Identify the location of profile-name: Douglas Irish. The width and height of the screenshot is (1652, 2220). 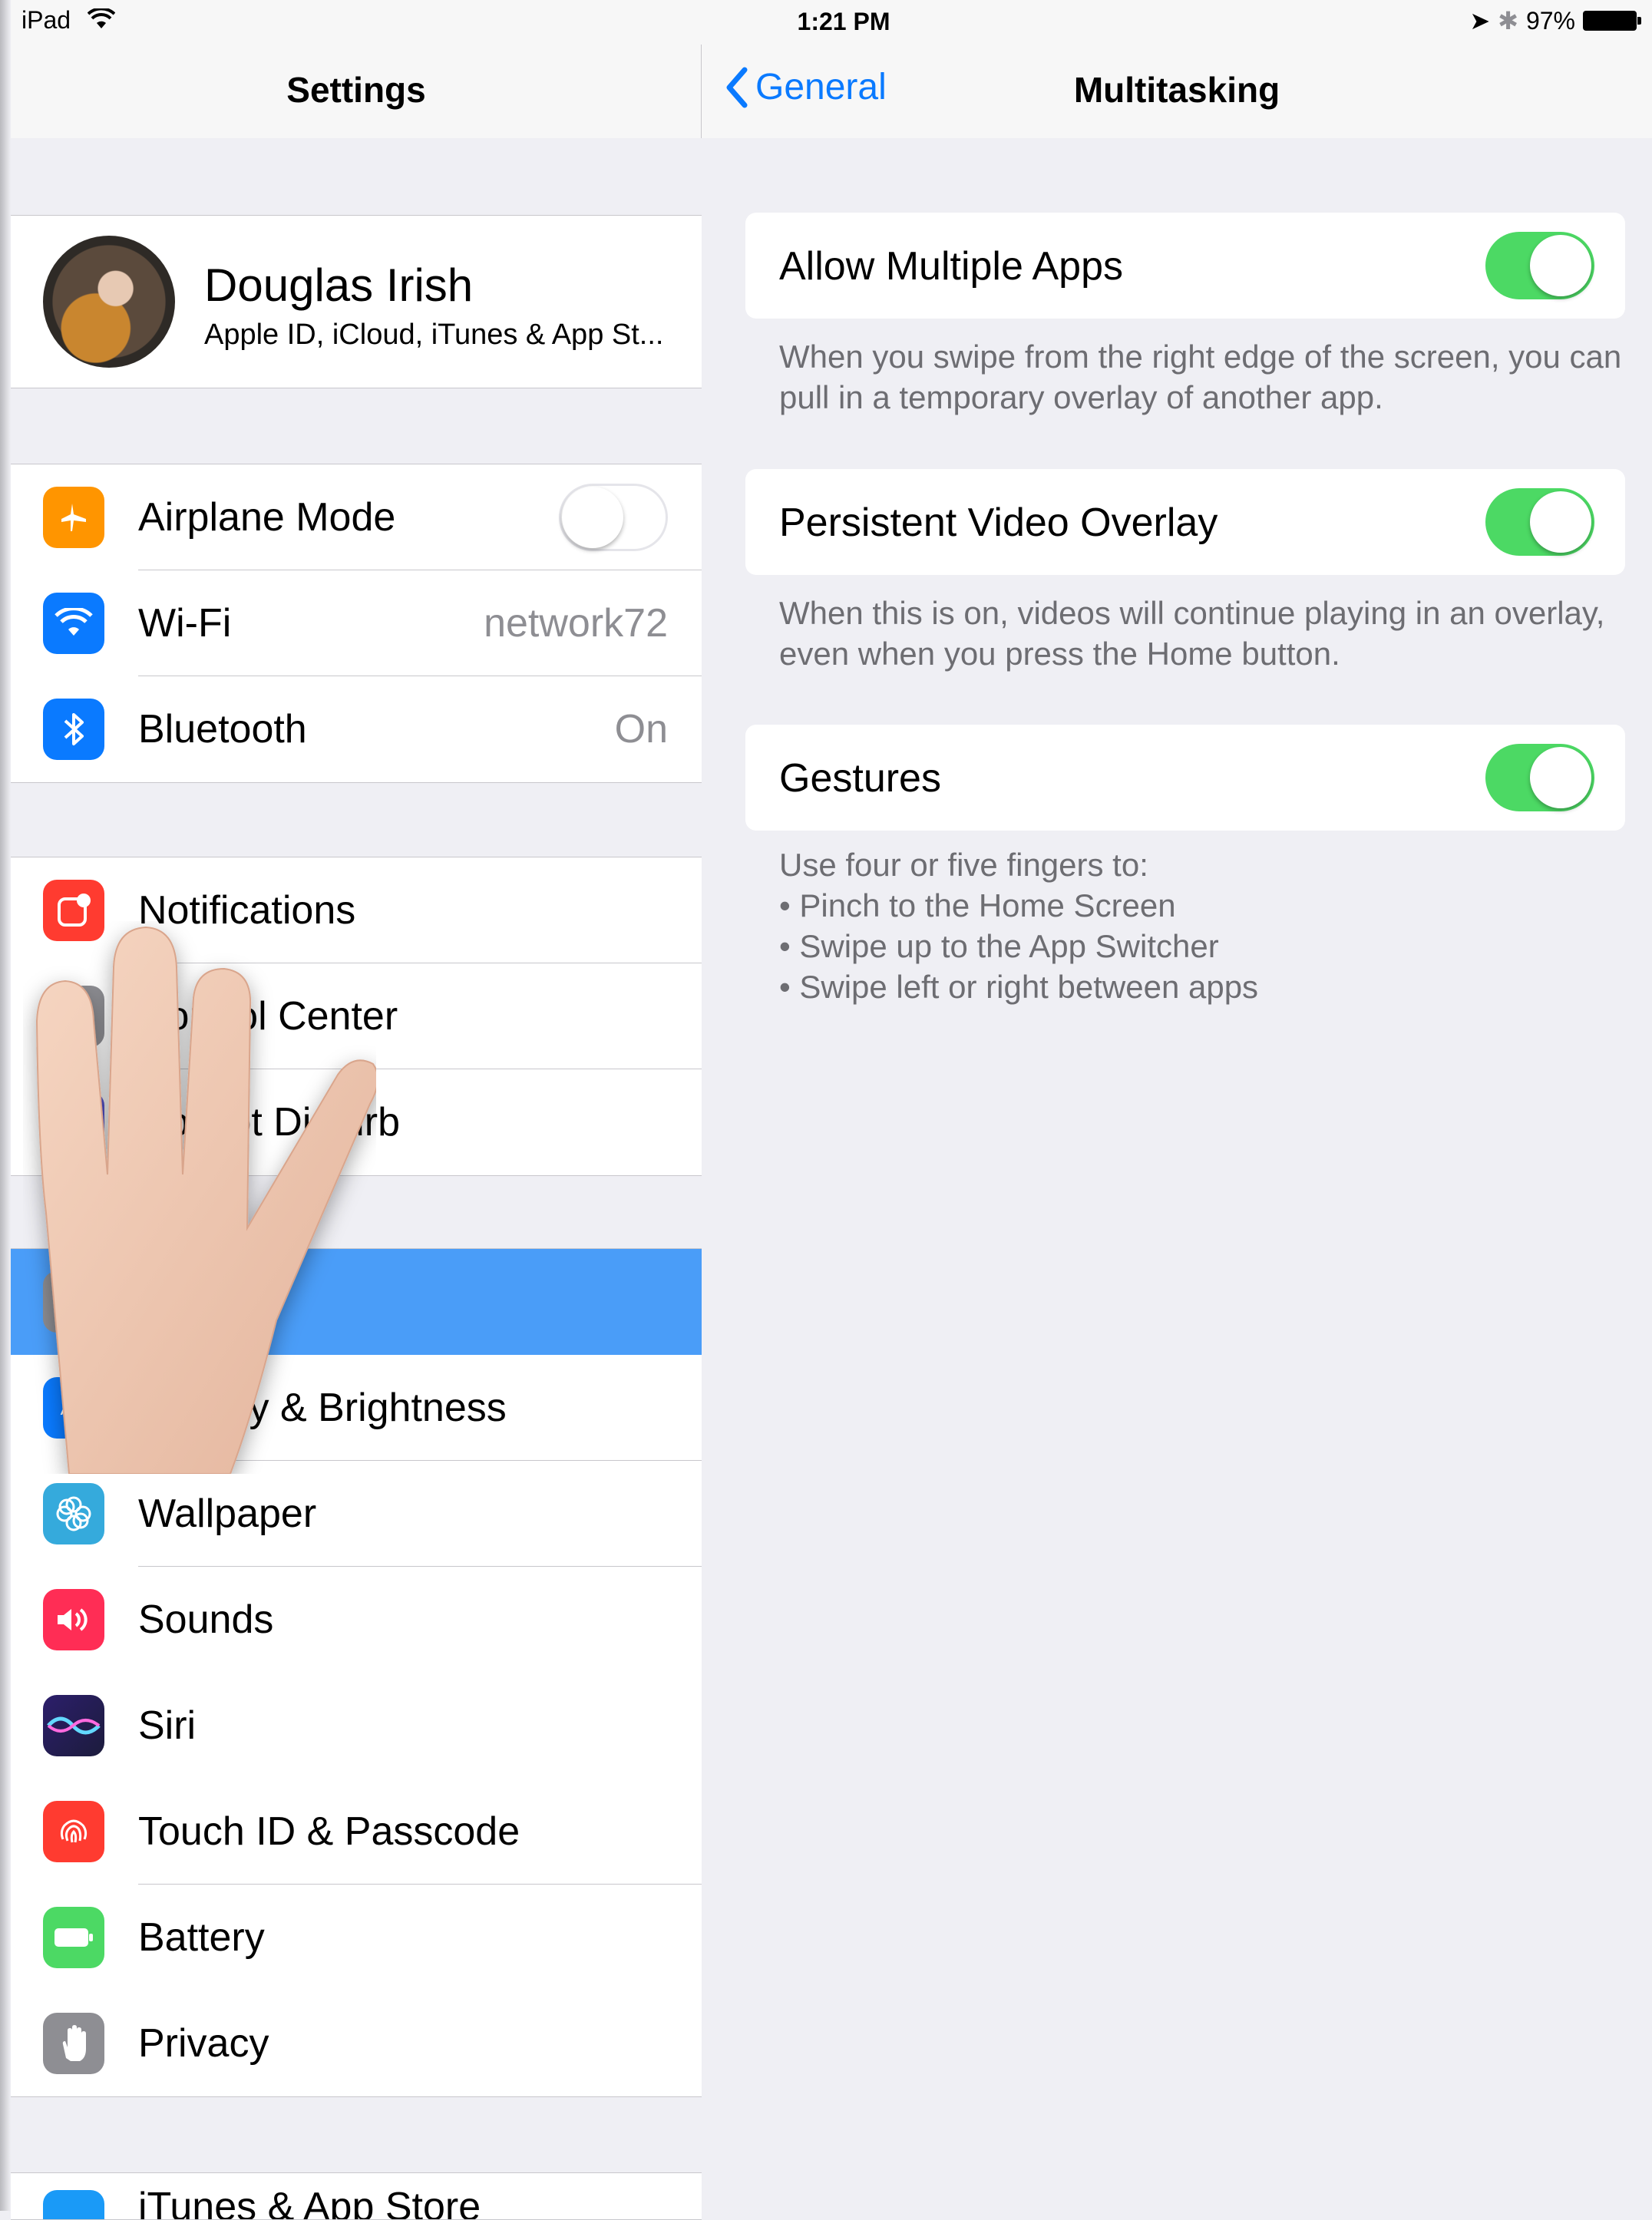
(339, 285).